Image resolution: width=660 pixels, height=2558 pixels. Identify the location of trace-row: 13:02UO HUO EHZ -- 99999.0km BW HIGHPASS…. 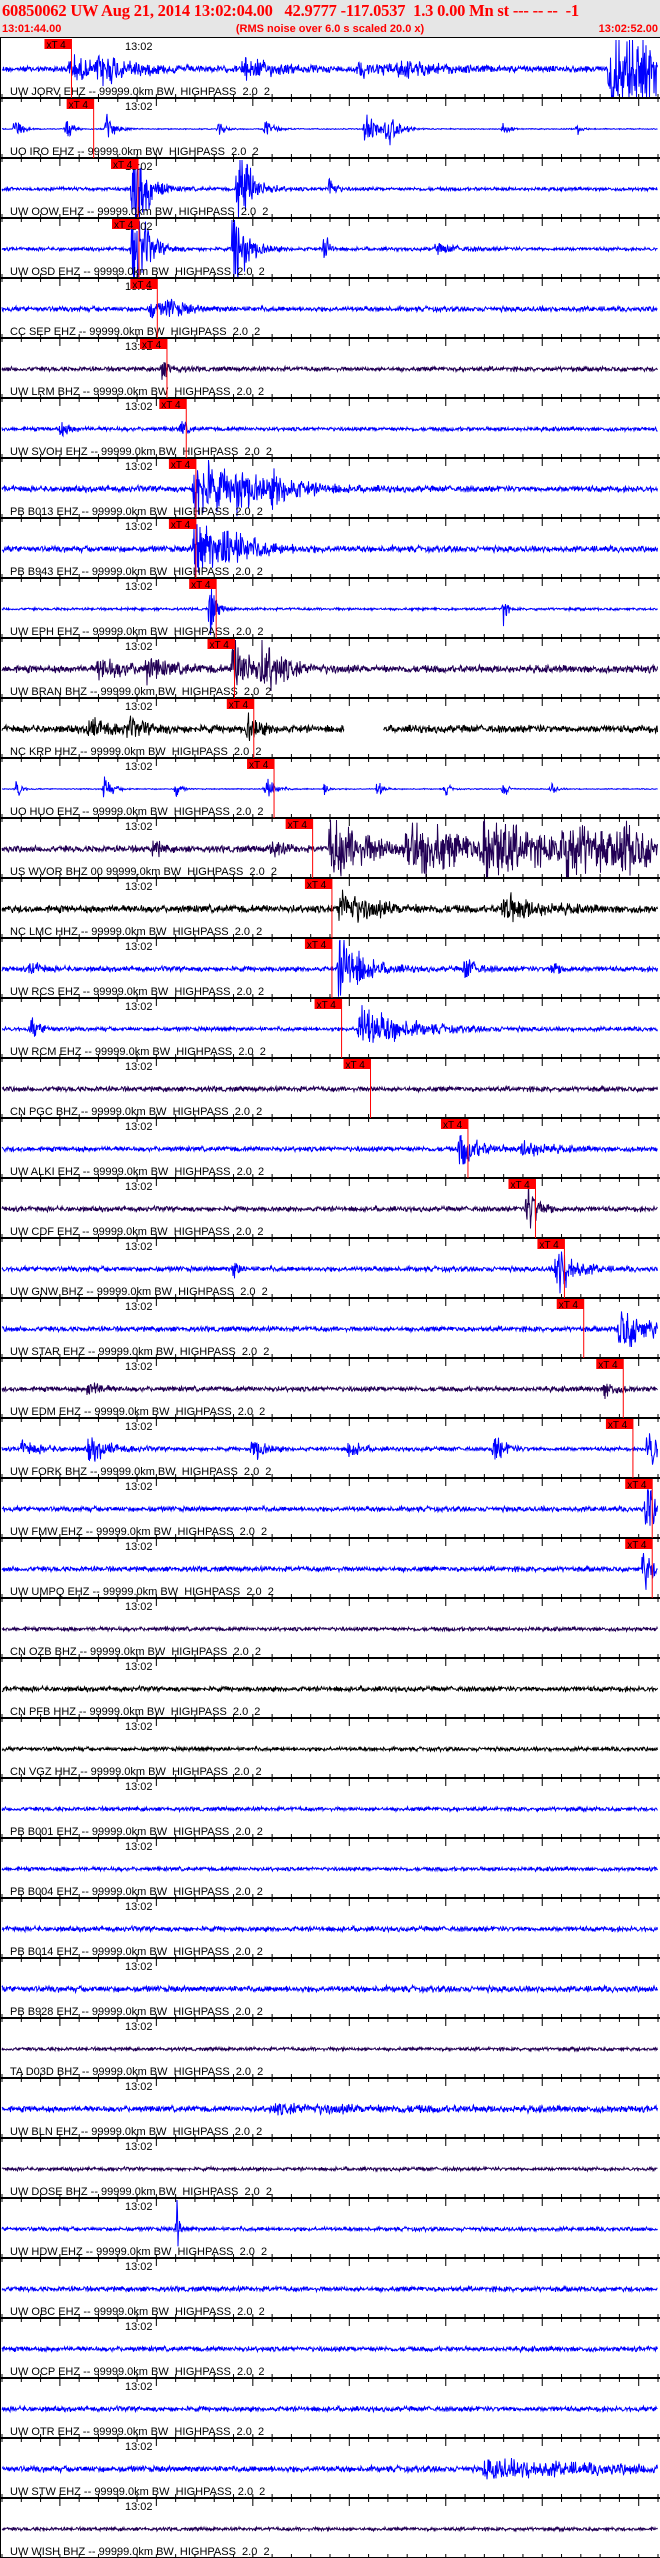
(330, 792).